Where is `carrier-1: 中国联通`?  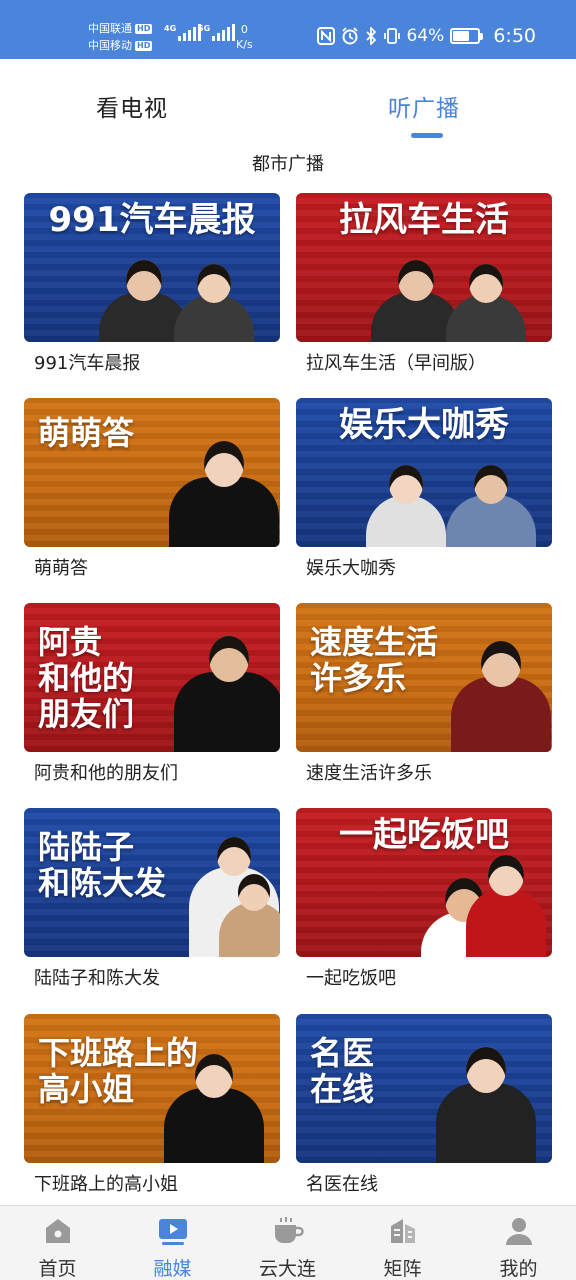
carrier-1: 中国联通 is located at coordinates (110, 28).